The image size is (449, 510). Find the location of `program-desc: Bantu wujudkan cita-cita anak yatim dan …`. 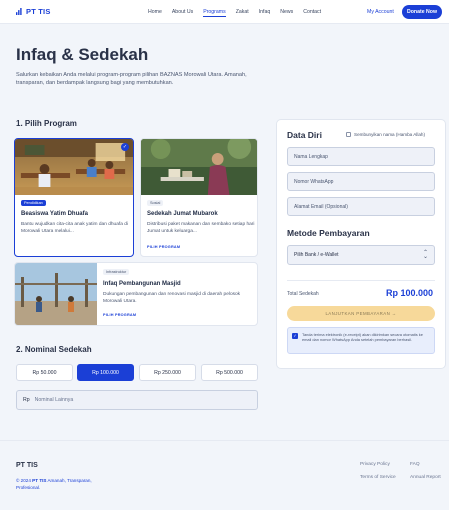

program-desc: Bantu wujudkan cita-cita anak yatim dan … is located at coordinates (74, 228).